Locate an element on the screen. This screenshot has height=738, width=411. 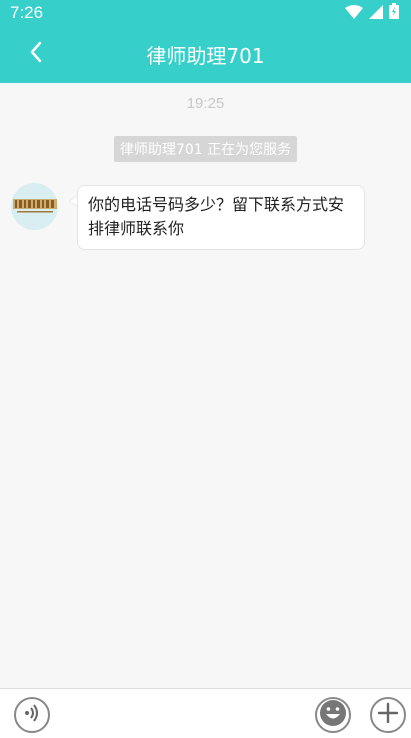
battery-icon is located at coordinates (394, 13).